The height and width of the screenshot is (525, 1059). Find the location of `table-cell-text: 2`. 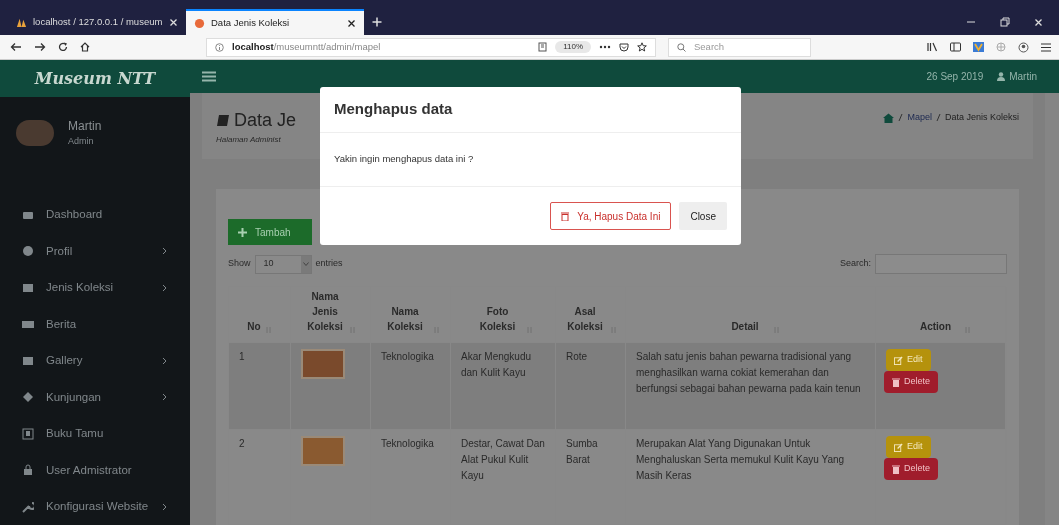

table-cell-text: 2 is located at coordinates (242, 444).